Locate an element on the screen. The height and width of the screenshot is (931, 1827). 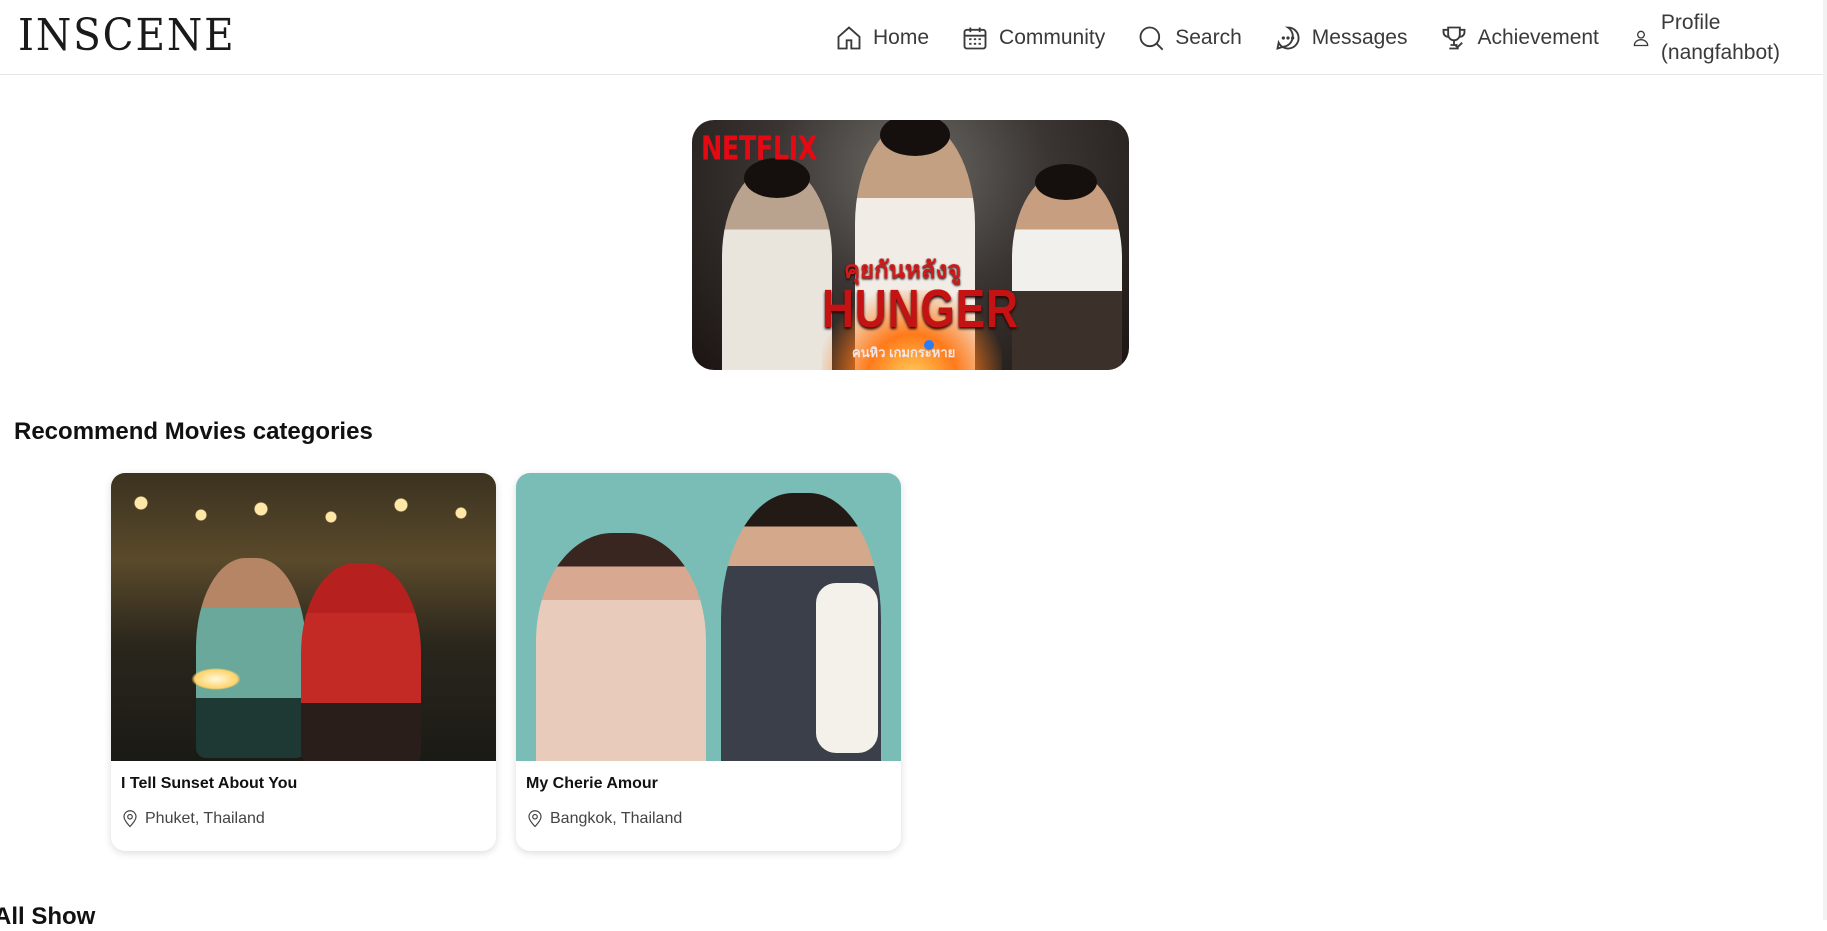
movie-card: My Cherie Amour Bangkok, Thailand is located at coordinates (708, 662).